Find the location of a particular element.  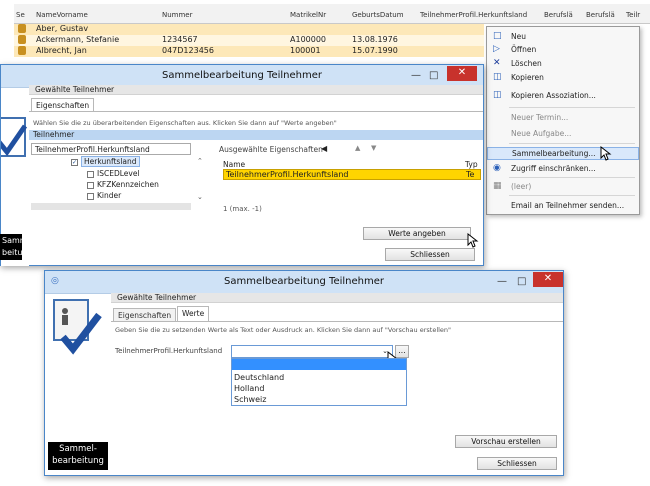

tree-item-kinder: Kinder is located at coordinates (104, 195).